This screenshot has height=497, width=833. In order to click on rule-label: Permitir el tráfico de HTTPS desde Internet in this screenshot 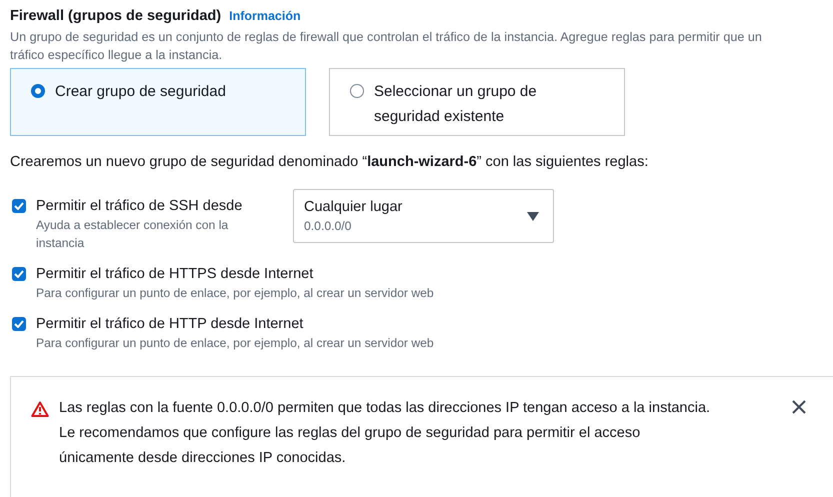, I will do `click(175, 274)`.